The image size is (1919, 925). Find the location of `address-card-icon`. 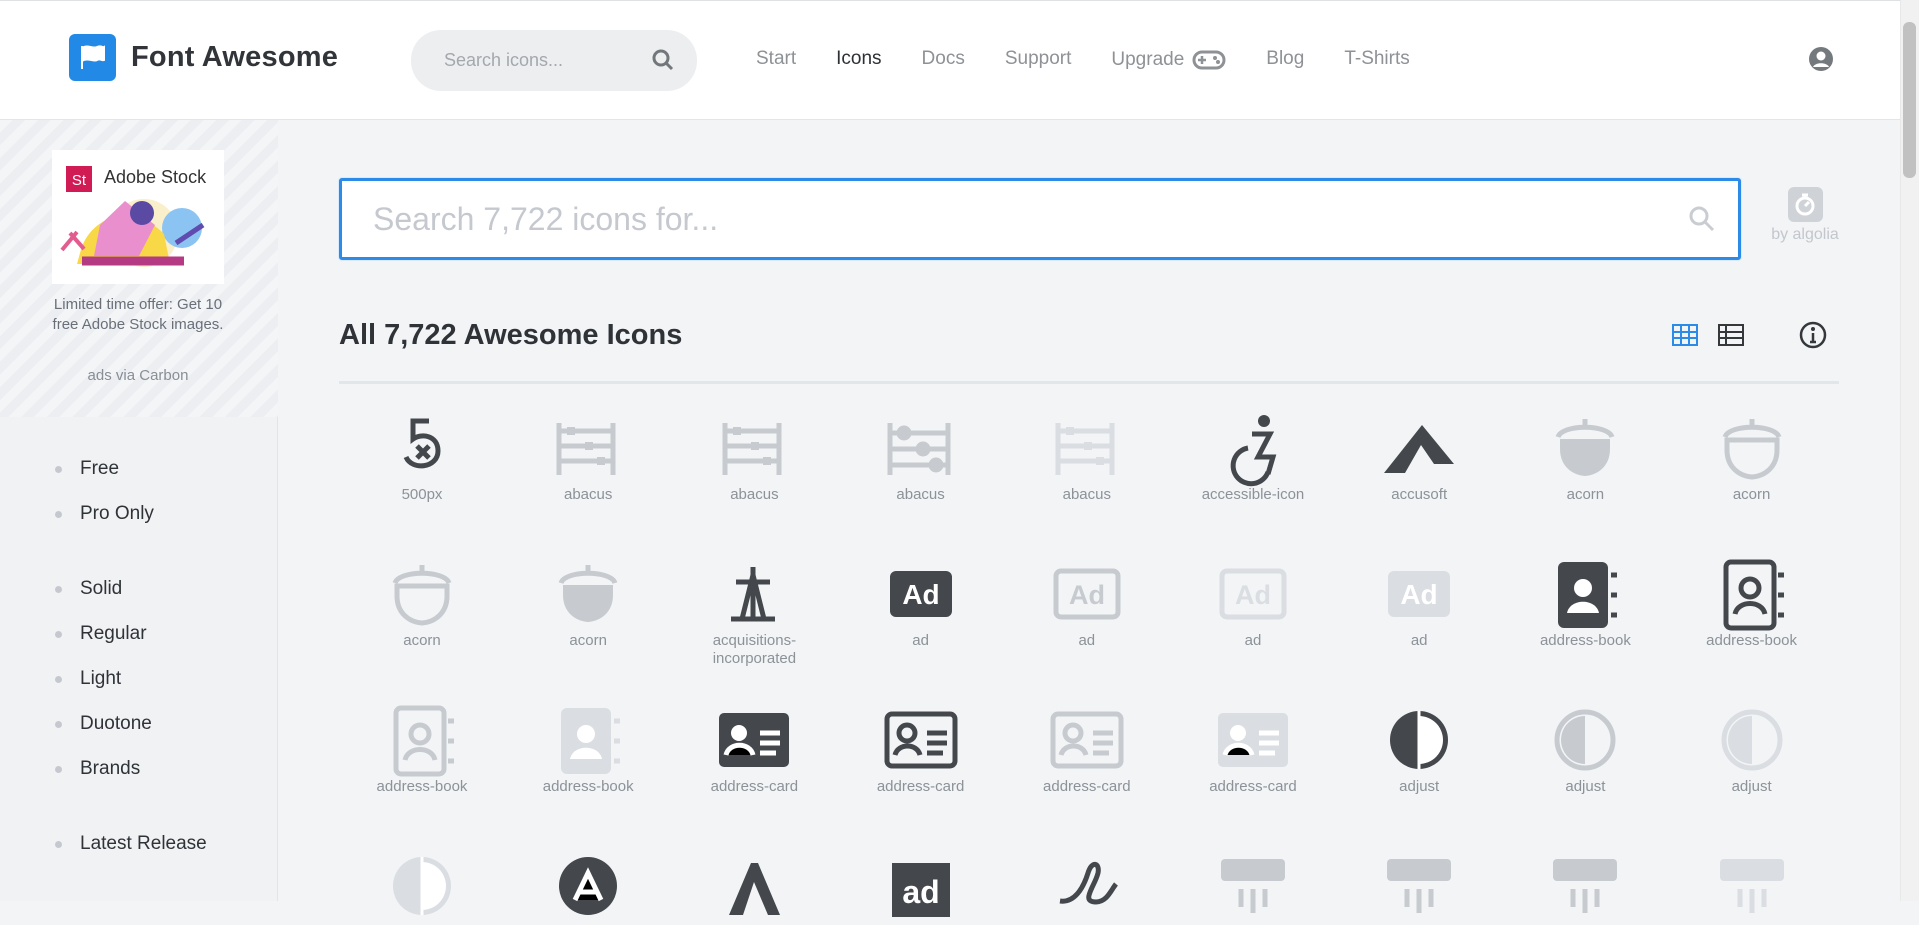

address-card-icon is located at coordinates (1253, 736).